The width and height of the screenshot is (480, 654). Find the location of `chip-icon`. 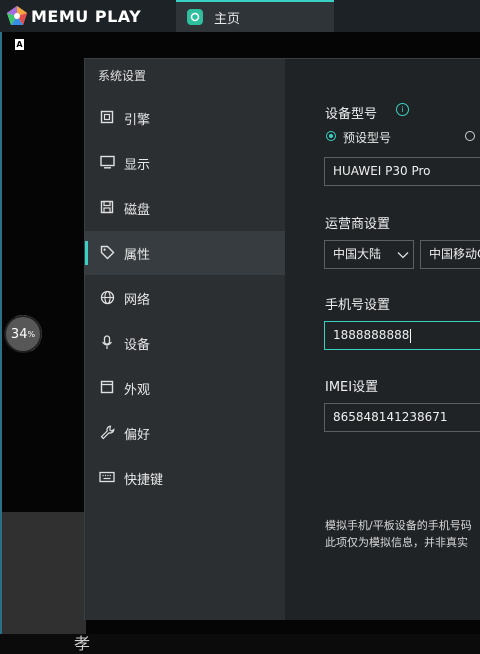

chip-icon is located at coordinates (107, 117).